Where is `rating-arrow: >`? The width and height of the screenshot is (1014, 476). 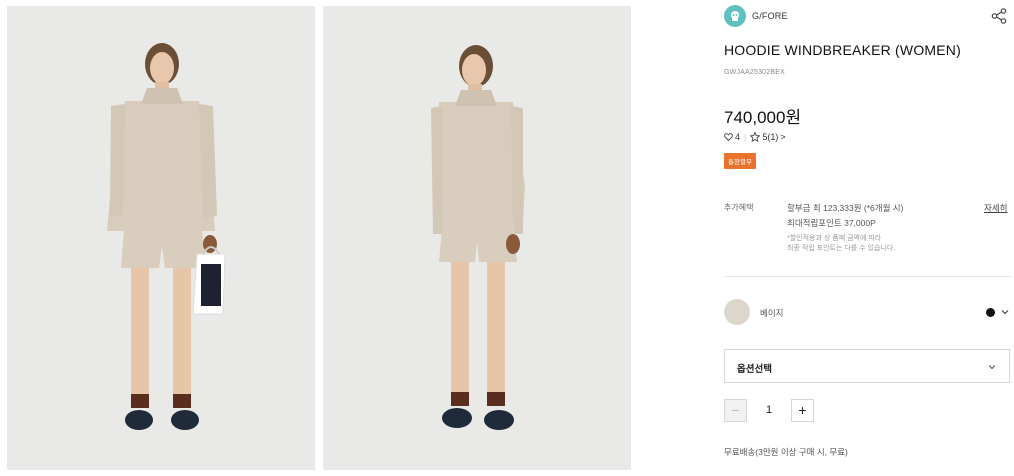 rating-arrow: > is located at coordinates (783, 137).